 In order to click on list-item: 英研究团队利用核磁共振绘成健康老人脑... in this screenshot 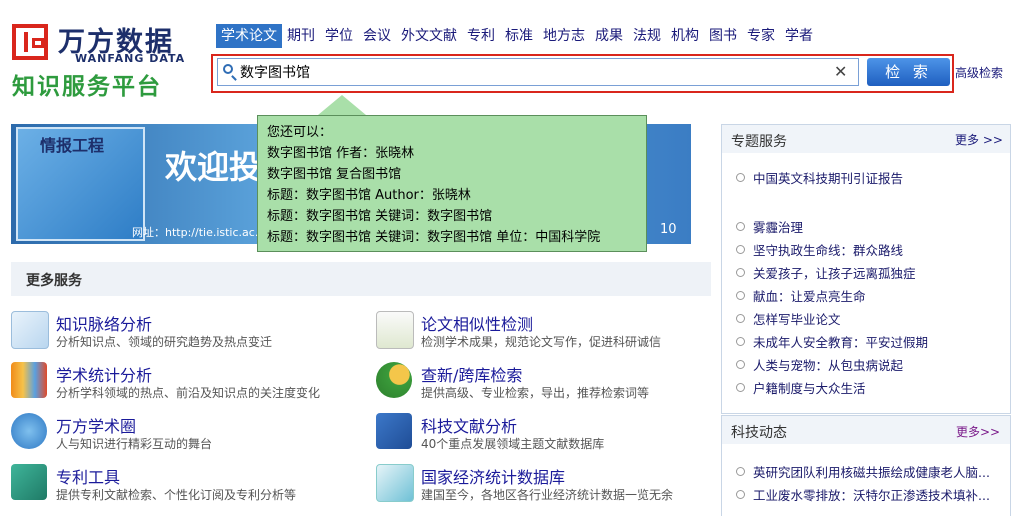, I will do `click(868, 472)`.